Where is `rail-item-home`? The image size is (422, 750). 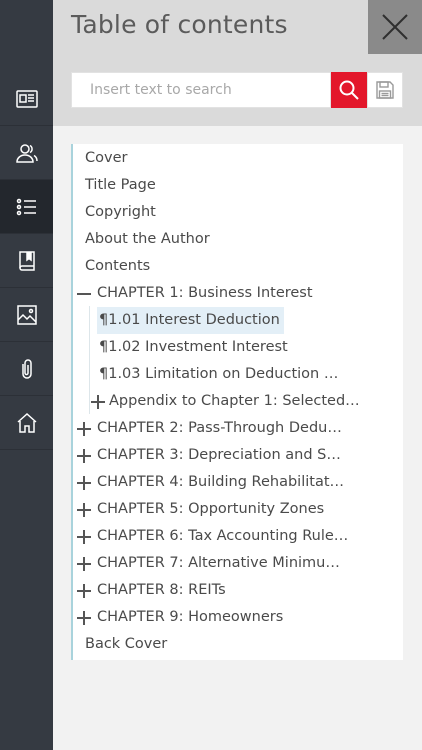
rail-item-home is located at coordinates (26, 423).